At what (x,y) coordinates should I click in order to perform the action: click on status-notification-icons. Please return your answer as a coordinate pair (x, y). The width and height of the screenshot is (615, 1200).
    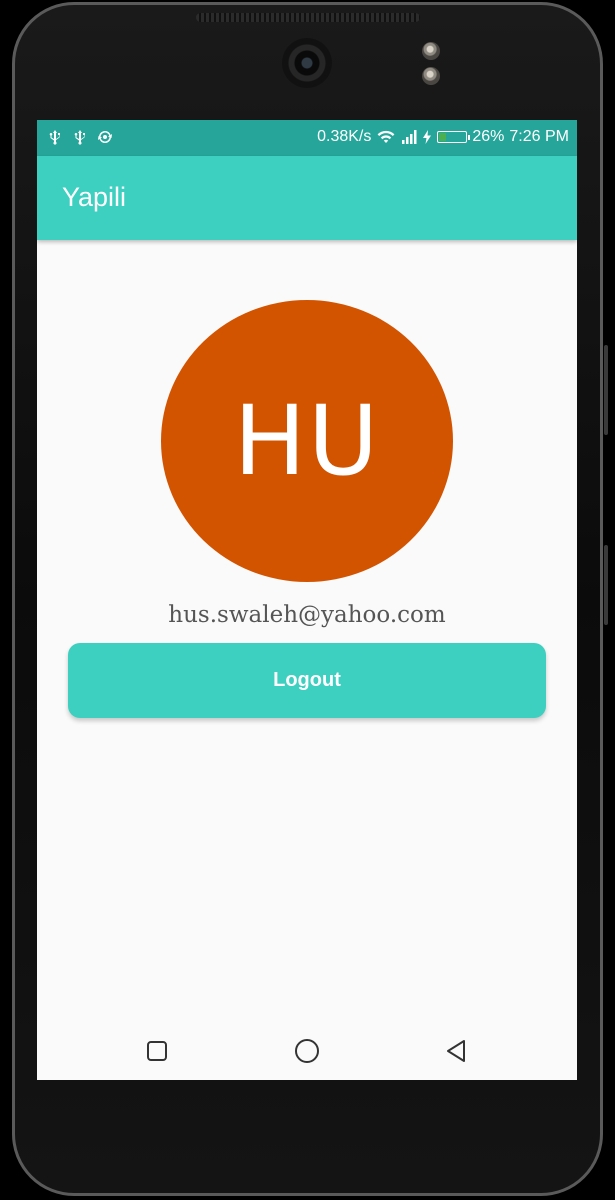
    Looking at the image, I should click on (80, 137).